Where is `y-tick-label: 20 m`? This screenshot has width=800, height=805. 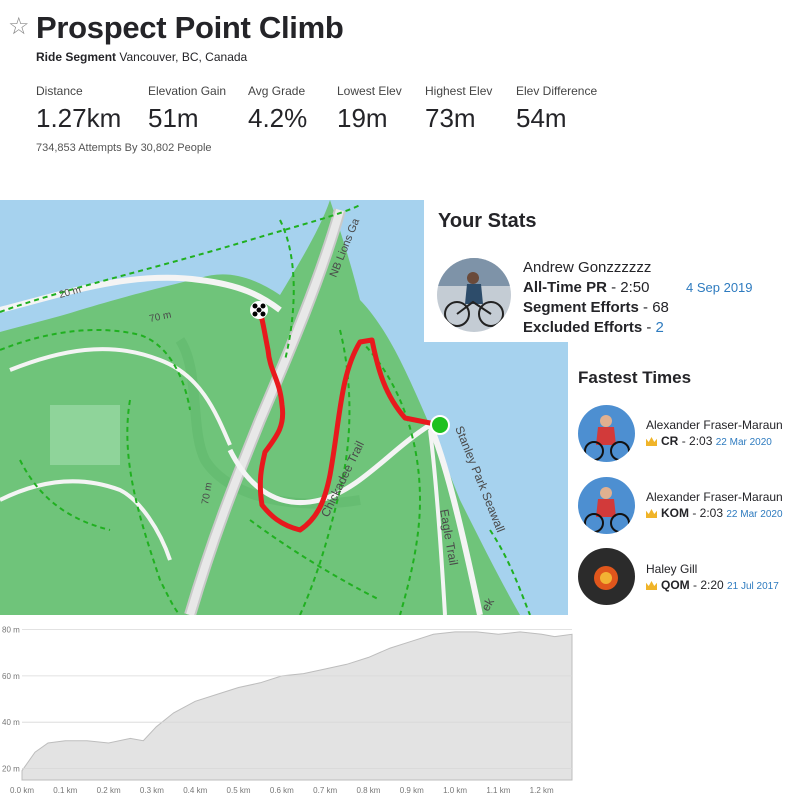 y-tick-label: 20 m is located at coordinates (11, 768).